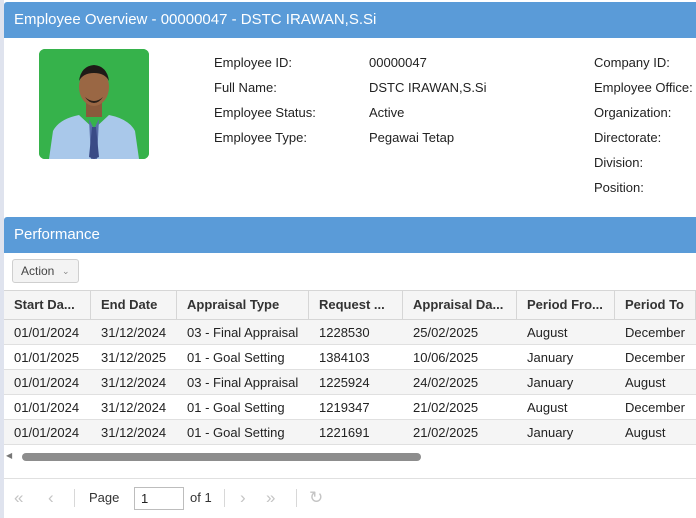 This screenshot has width=696, height=518. What do you see at coordinates (201, 497) in the screenshot?
I see `page-count-label: of 1` at bounding box center [201, 497].